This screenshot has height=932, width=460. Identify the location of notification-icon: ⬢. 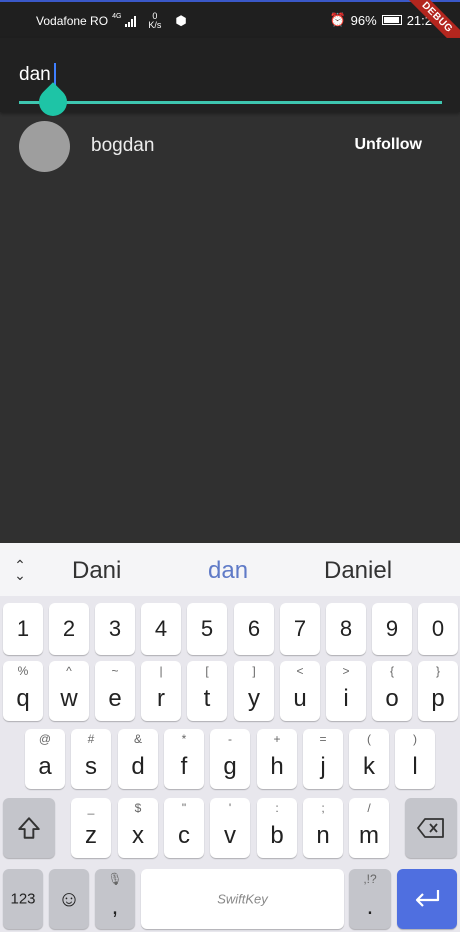
(181, 20).